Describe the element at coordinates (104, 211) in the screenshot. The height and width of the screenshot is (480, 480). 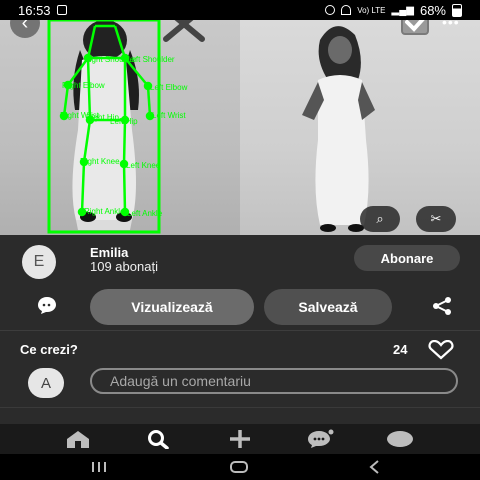
I see `pose-label: Right Ankle` at that location.